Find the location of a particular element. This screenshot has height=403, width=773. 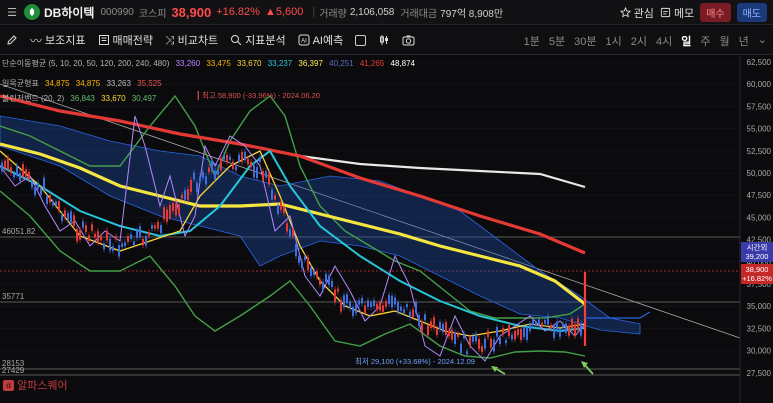

strategy-icon is located at coordinates (103, 40).